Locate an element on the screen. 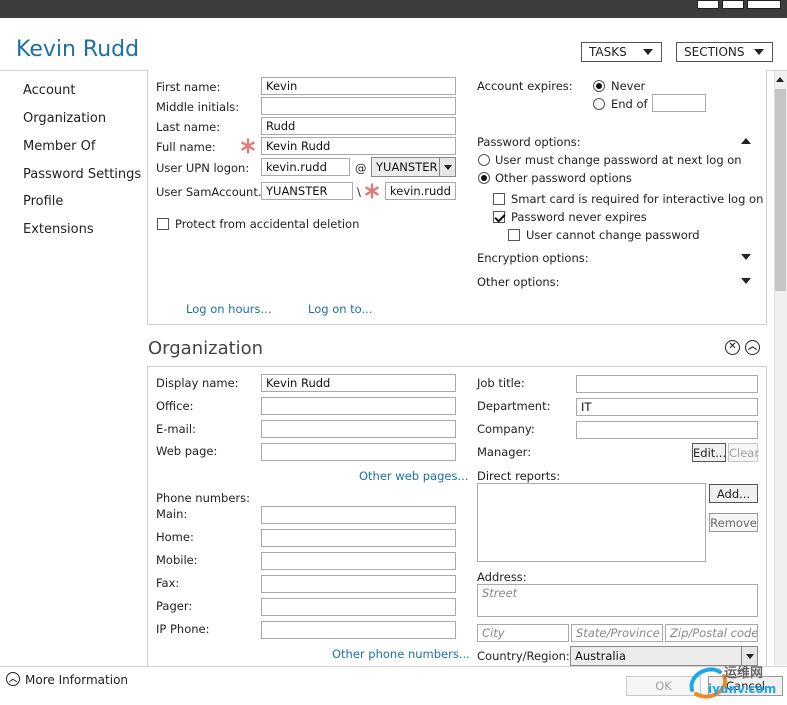  fax-input is located at coordinates (358, 584).